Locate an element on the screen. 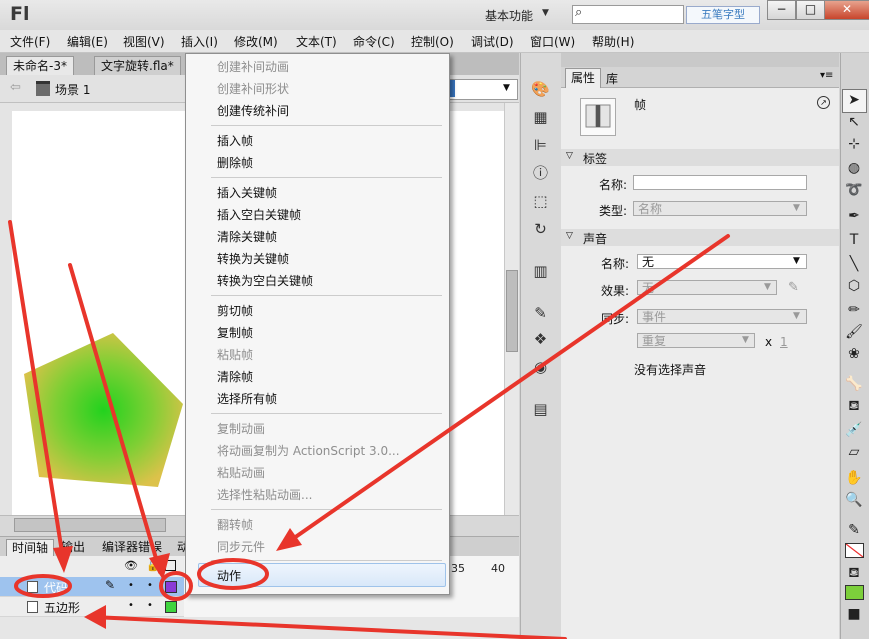  menu-item-copy-frames: 复制帧 is located at coordinates (235, 332).